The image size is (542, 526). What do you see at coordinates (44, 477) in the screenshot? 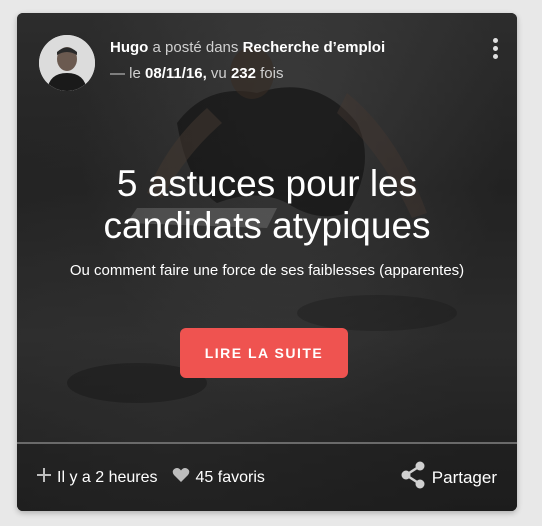
I see `plus-icon` at bounding box center [44, 477].